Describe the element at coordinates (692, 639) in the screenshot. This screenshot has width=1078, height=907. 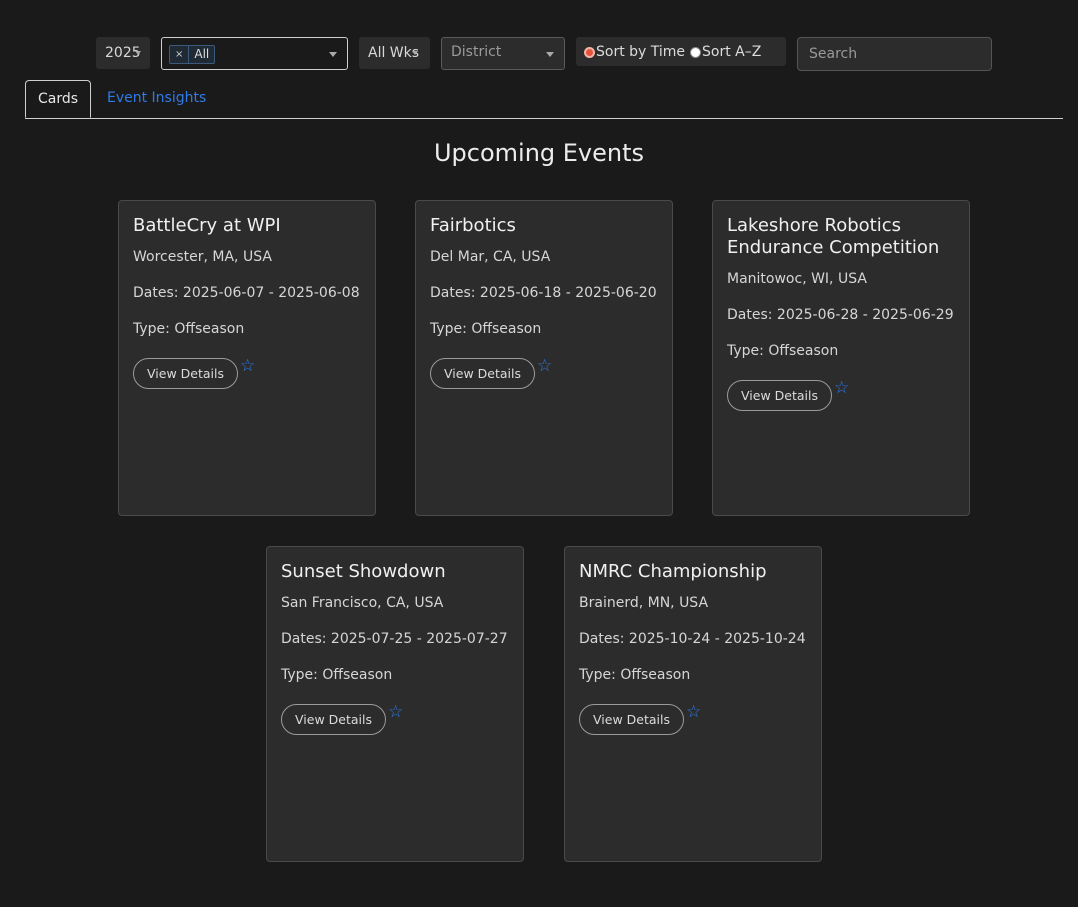
I see `event-dates: Dates: 2025-10-24 - 2025-10-24` at that location.